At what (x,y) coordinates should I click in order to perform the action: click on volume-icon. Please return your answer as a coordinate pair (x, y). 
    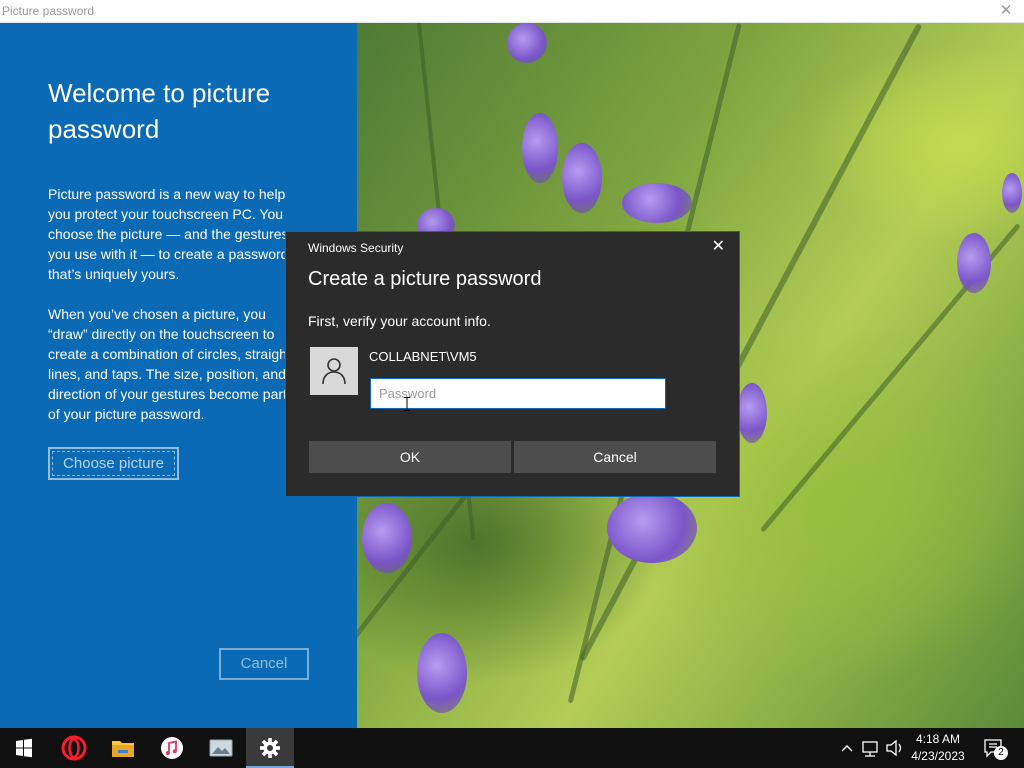
    Looking at the image, I should click on (895, 748).